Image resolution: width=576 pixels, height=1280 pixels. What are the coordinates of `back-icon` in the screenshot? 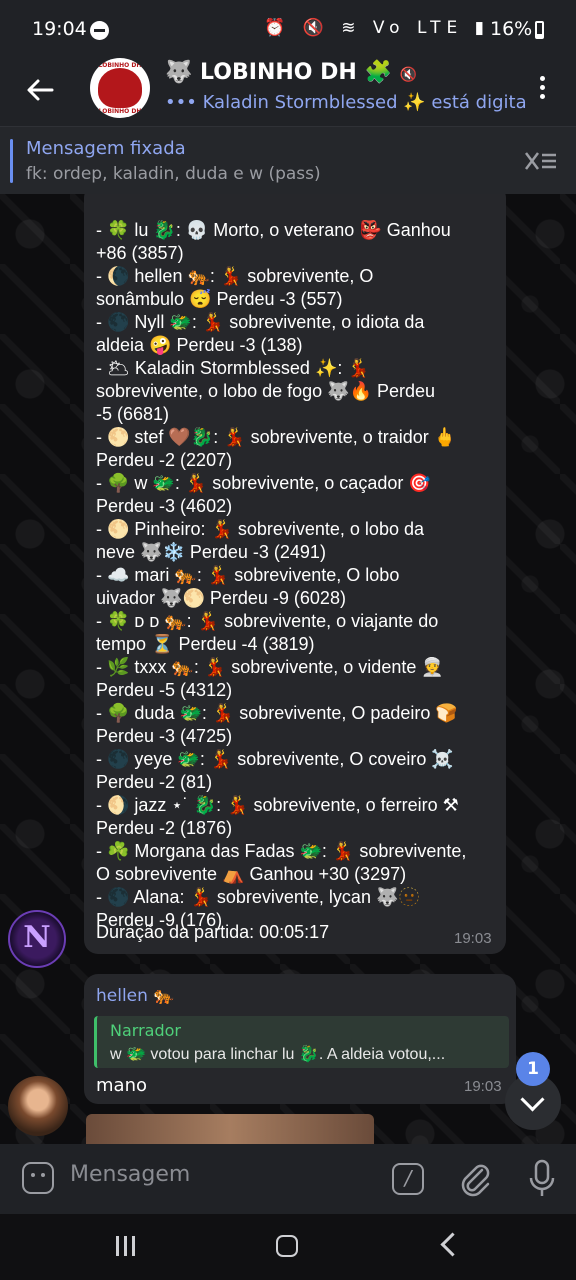 It's located at (452, 1244).